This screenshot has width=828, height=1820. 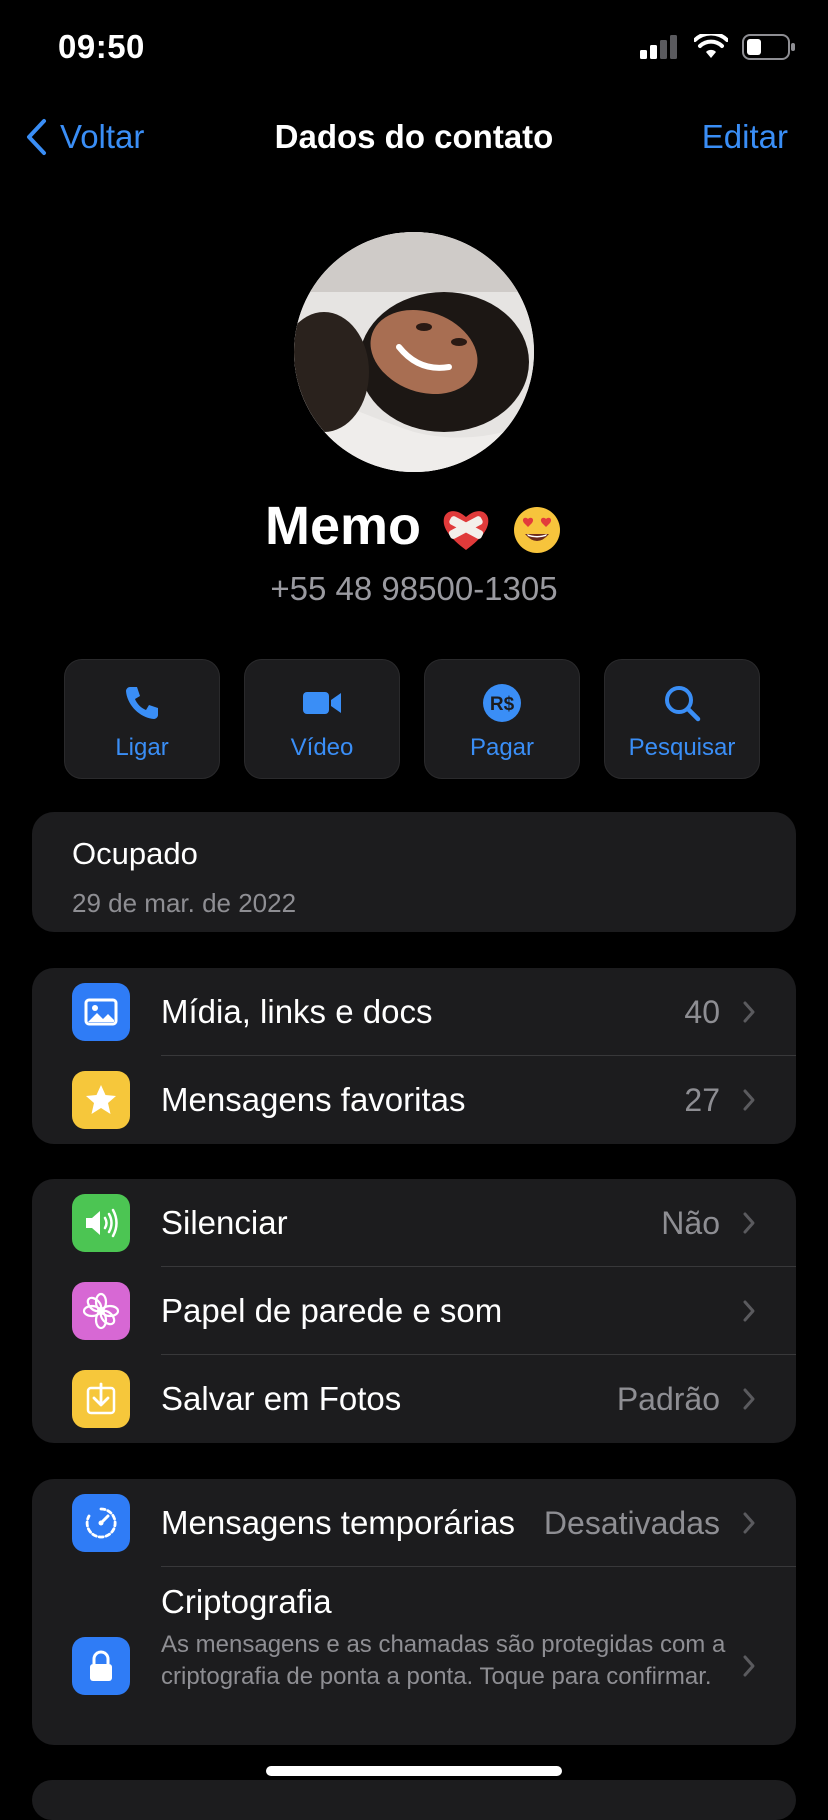 I want to click on battery-icon, so click(x=768, y=47).